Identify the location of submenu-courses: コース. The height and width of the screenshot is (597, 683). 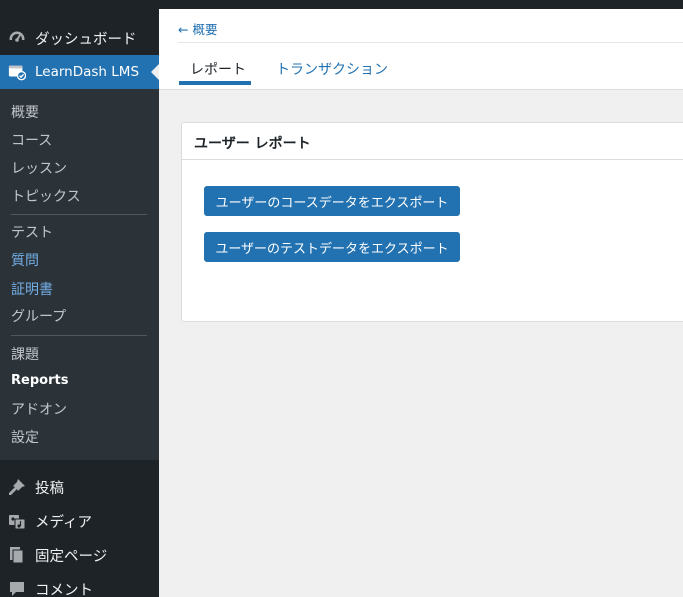
(31, 140).